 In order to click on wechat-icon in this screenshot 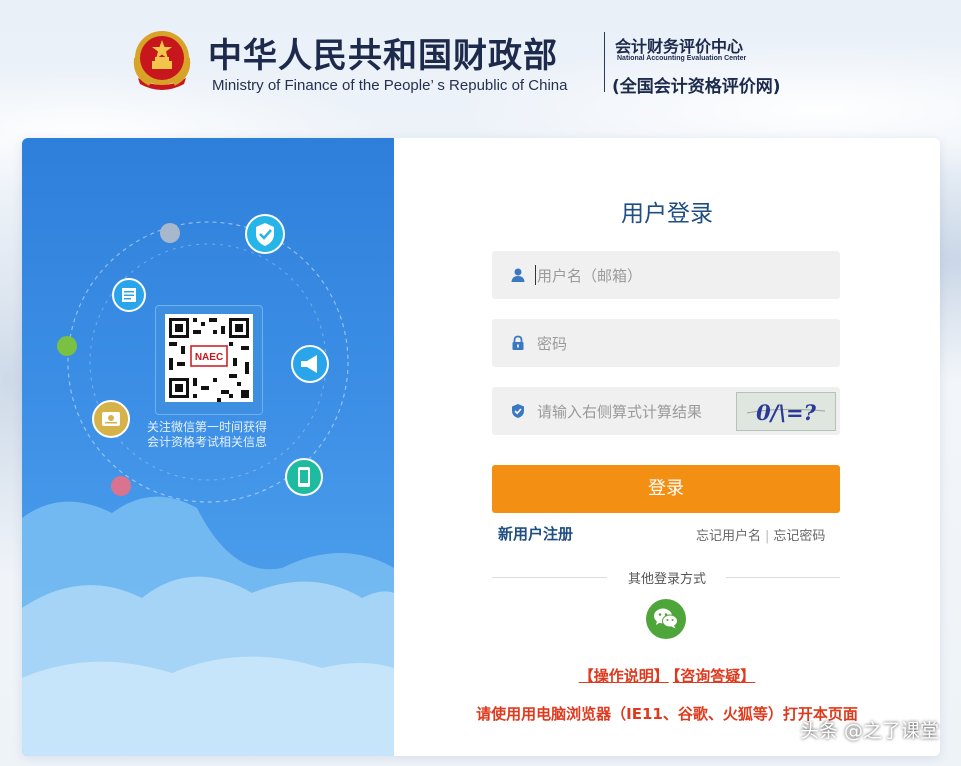, I will do `click(666, 618)`.